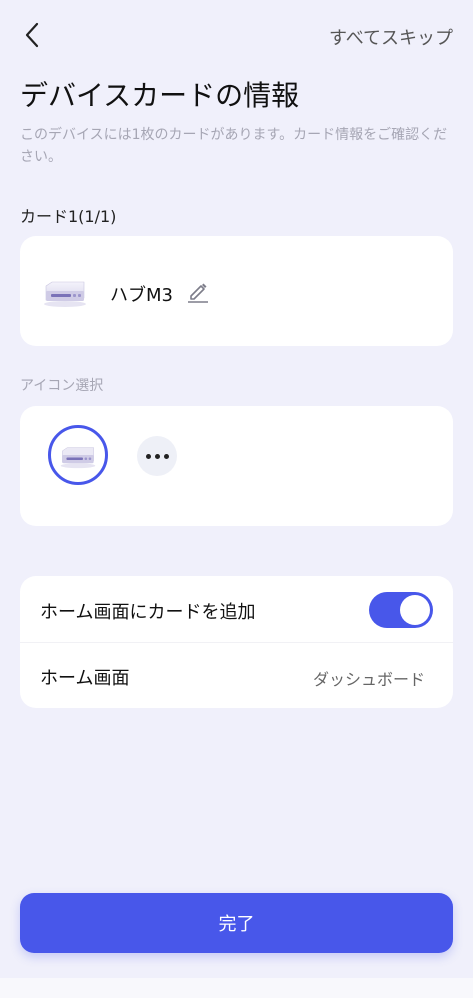 Image resolution: width=473 pixels, height=998 pixels. I want to click on card-count-label: カード1(1/1), so click(68, 216).